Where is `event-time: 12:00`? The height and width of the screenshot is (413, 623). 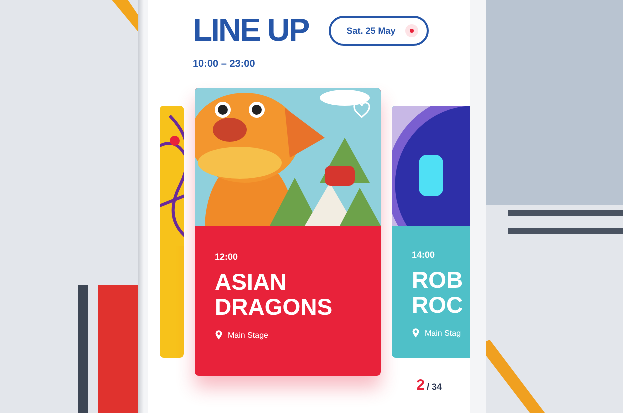
event-time: 12:00 is located at coordinates (227, 257).